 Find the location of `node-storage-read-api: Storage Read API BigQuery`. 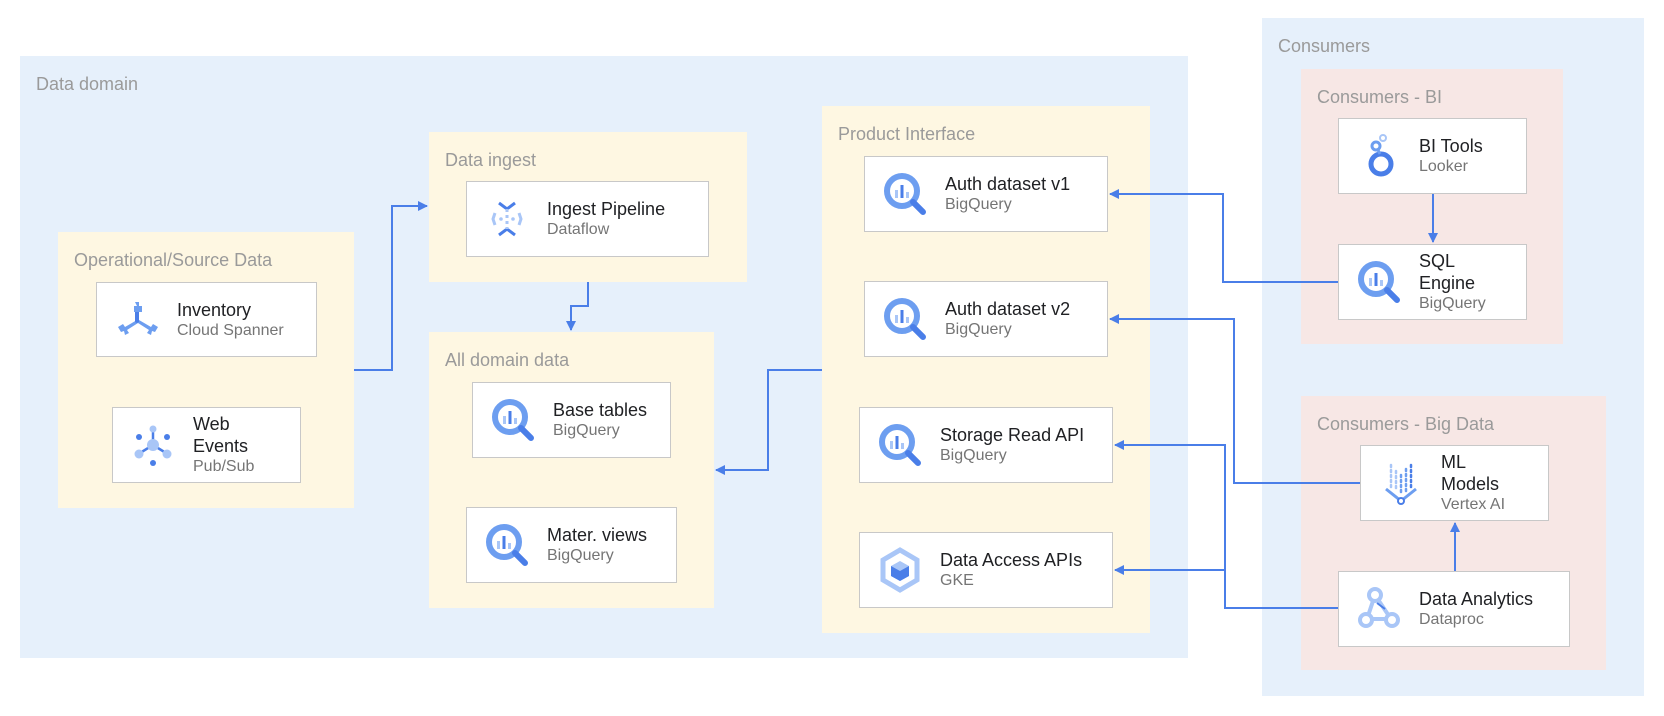

node-storage-read-api: Storage Read API BigQuery is located at coordinates (986, 445).